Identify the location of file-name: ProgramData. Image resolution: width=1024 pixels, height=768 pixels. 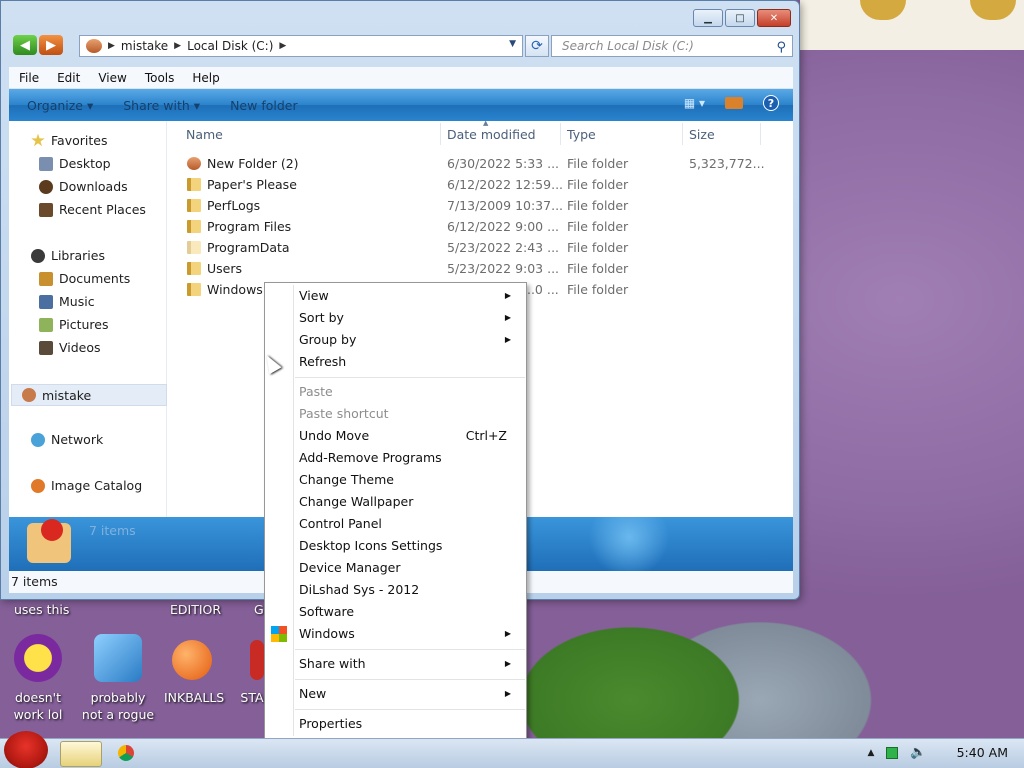
(248, 247).